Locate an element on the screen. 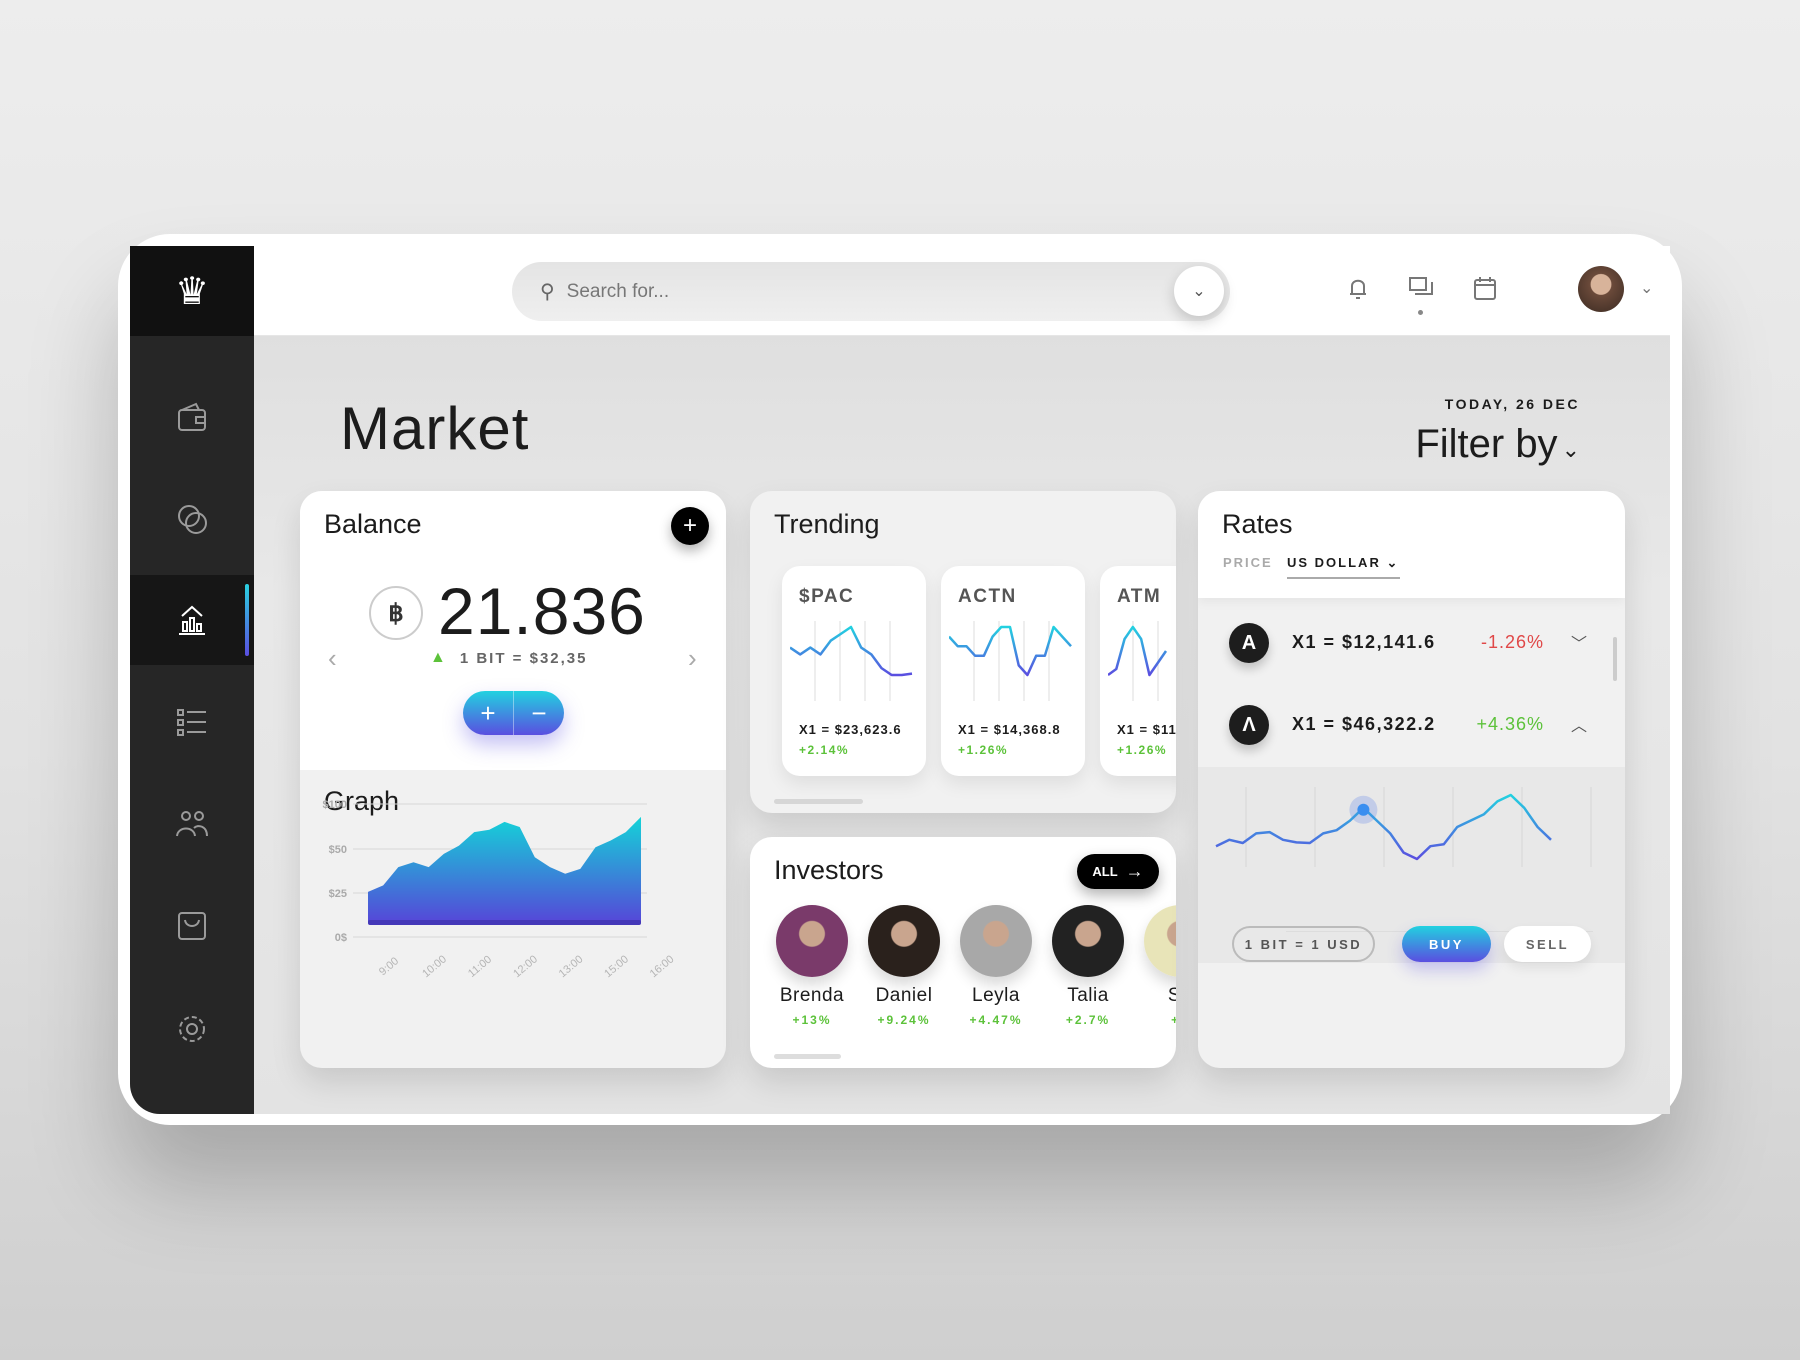  ticker: $PAC is located at coordinates (827, 596).